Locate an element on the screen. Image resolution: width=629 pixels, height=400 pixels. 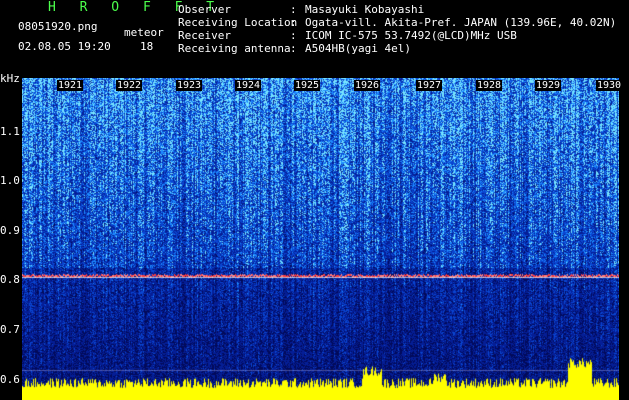
time-label: 1926 is located at coordinates (367, 85).